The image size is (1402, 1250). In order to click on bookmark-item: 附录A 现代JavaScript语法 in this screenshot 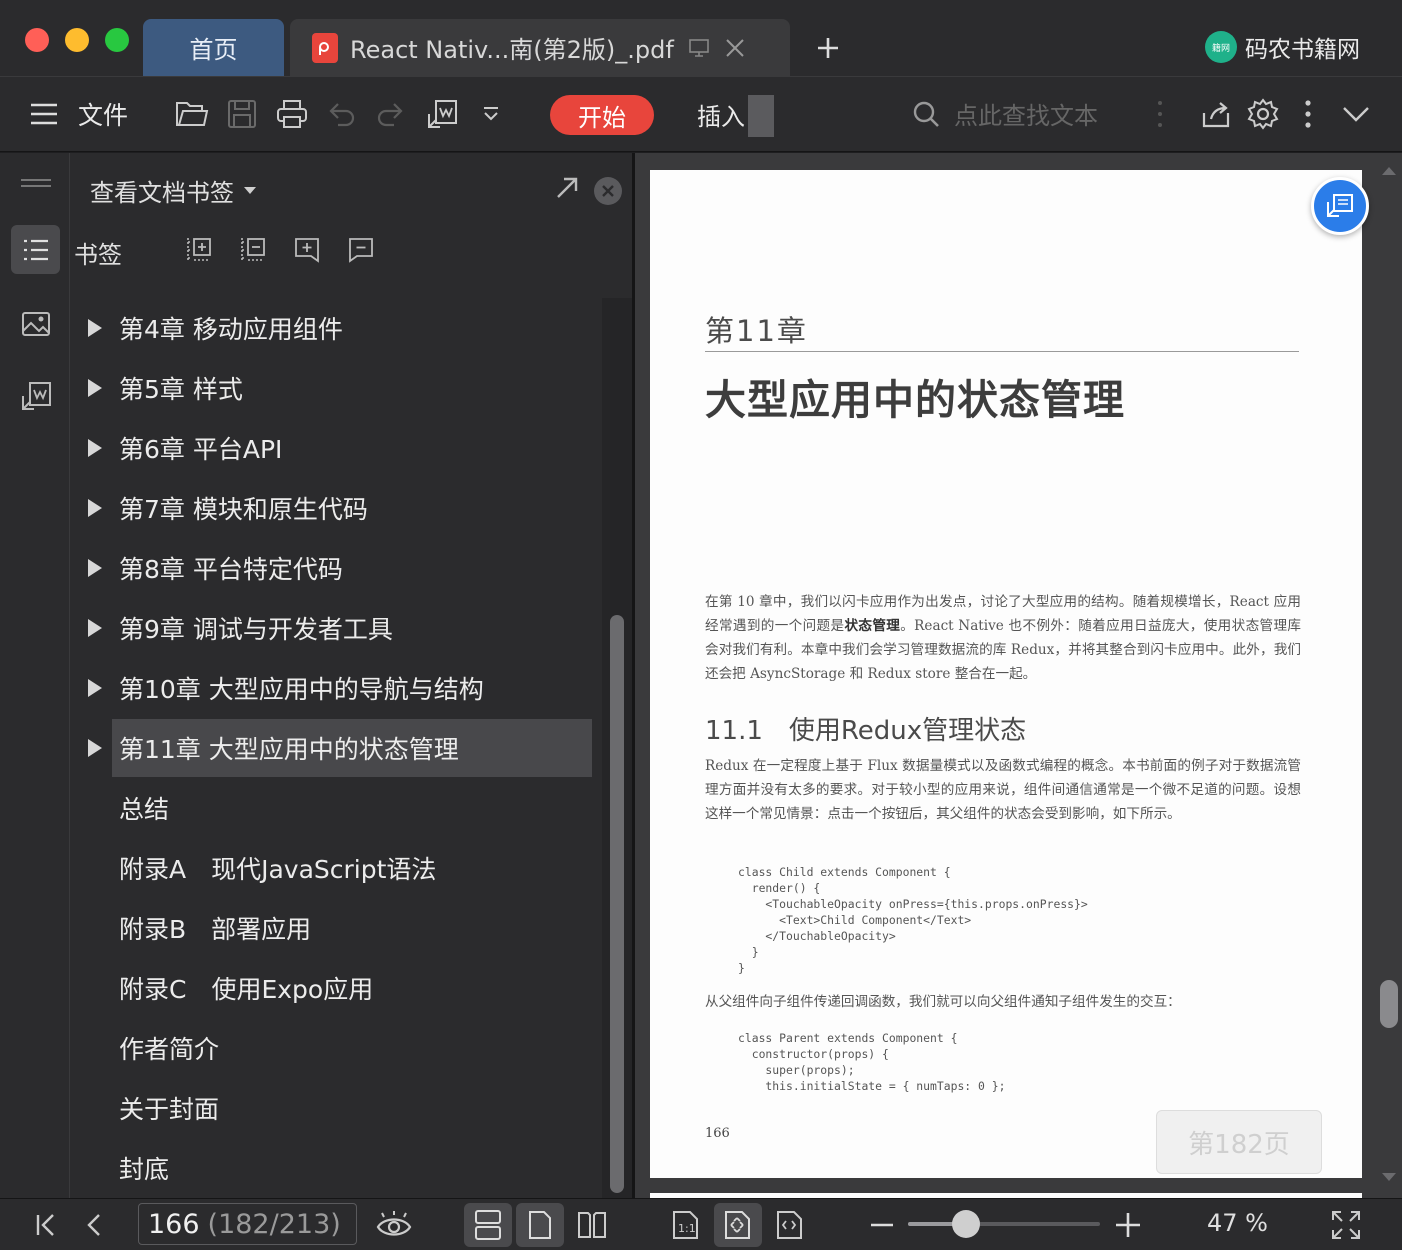, I will do `click(335, 868)`.